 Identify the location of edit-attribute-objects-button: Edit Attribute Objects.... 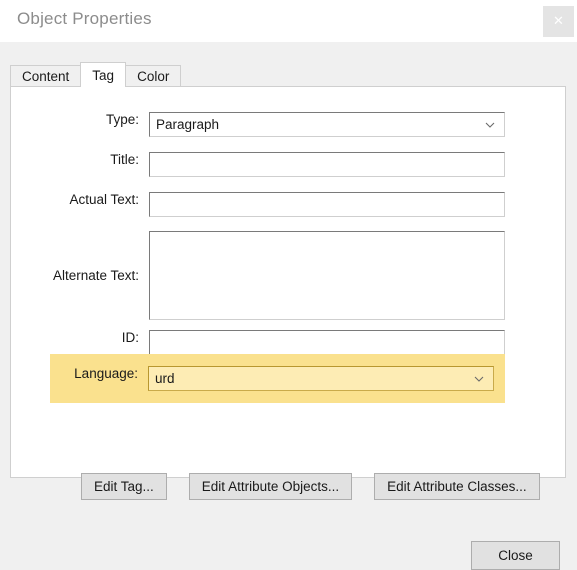
(270, 486).